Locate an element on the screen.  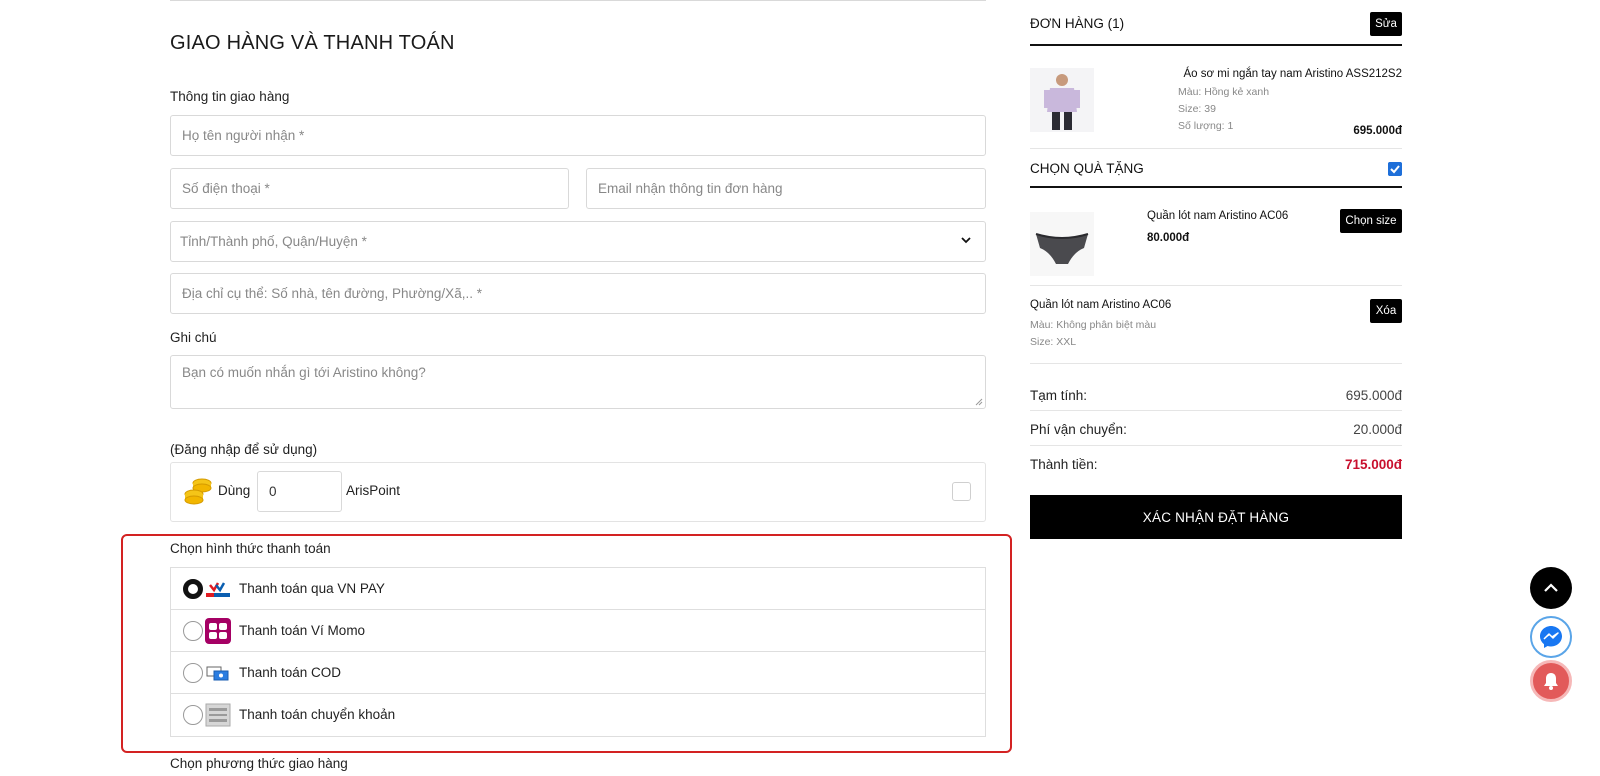
bell-icon is located at coordinates (1551, 681).